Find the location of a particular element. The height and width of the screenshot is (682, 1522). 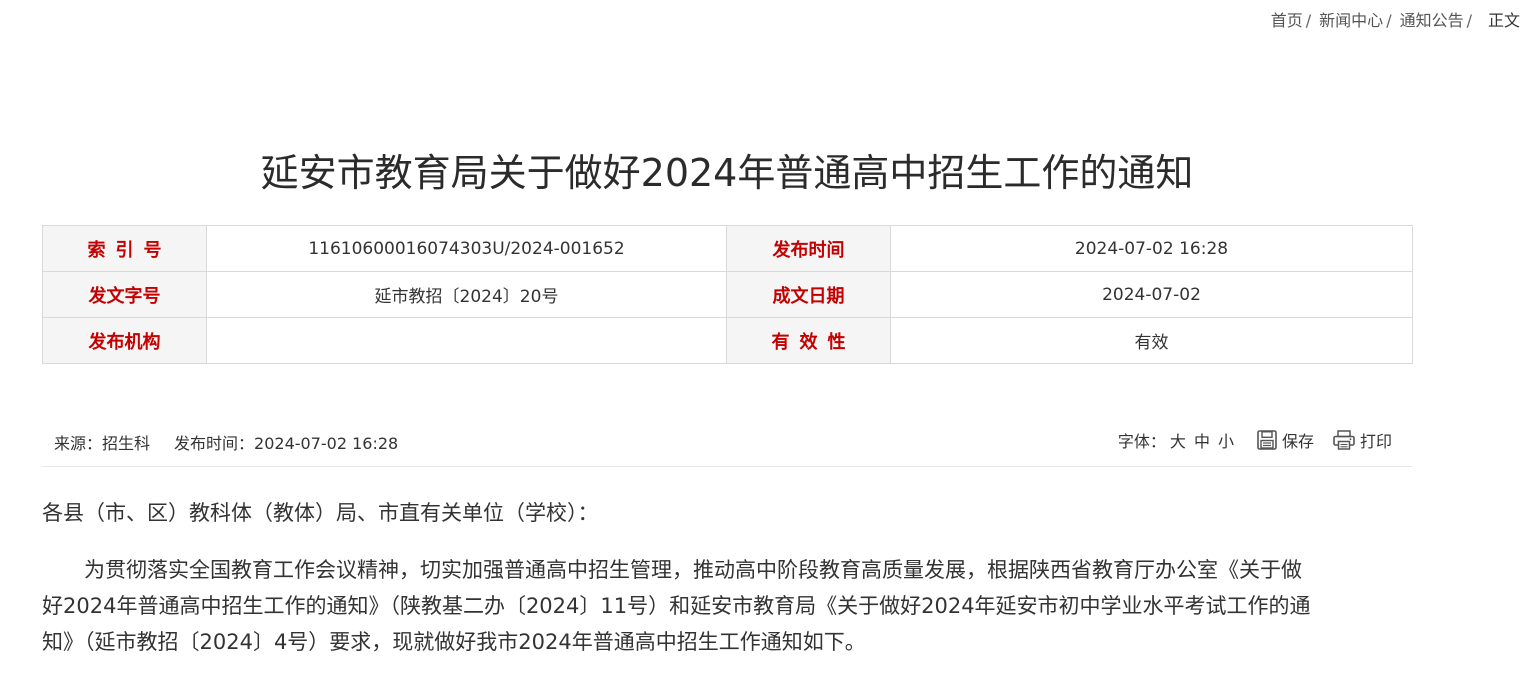

source-label: 来源： is located at coordinates (78, 443).